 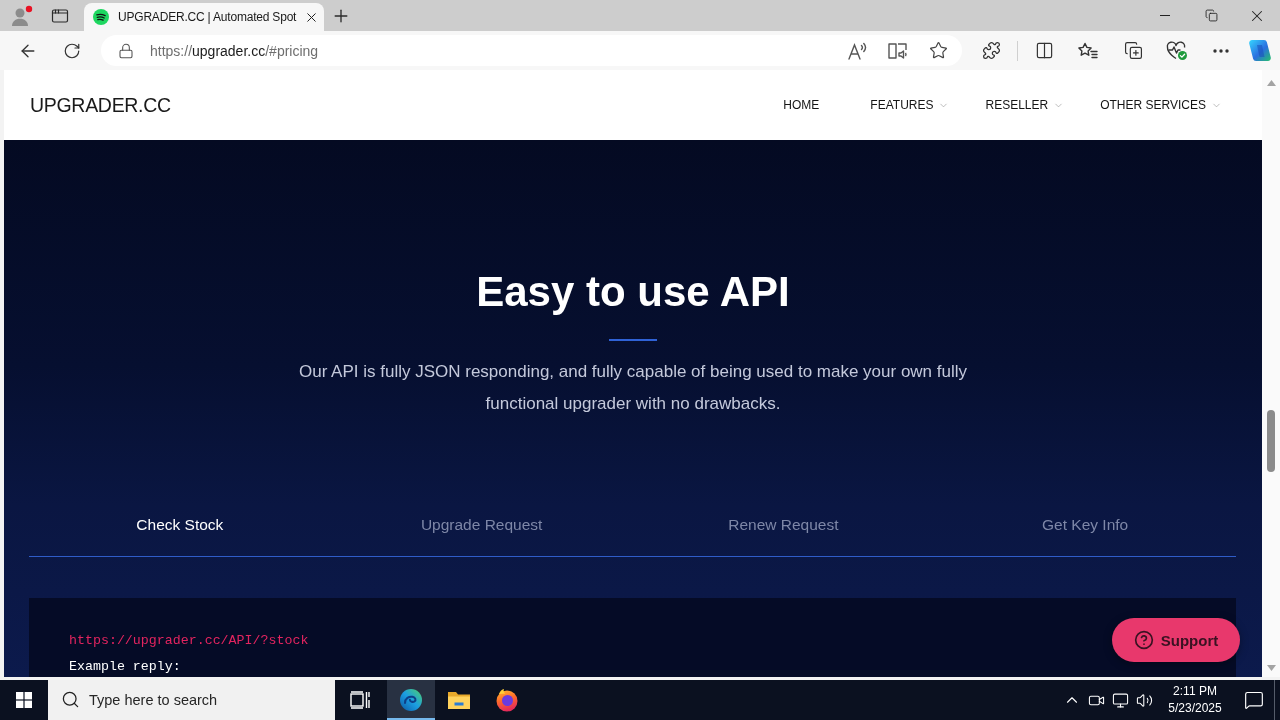 What do you see at coordinates (858, 50) in the screenshot?
I see `read-aloud-icon` at bounding box center [858, 50].